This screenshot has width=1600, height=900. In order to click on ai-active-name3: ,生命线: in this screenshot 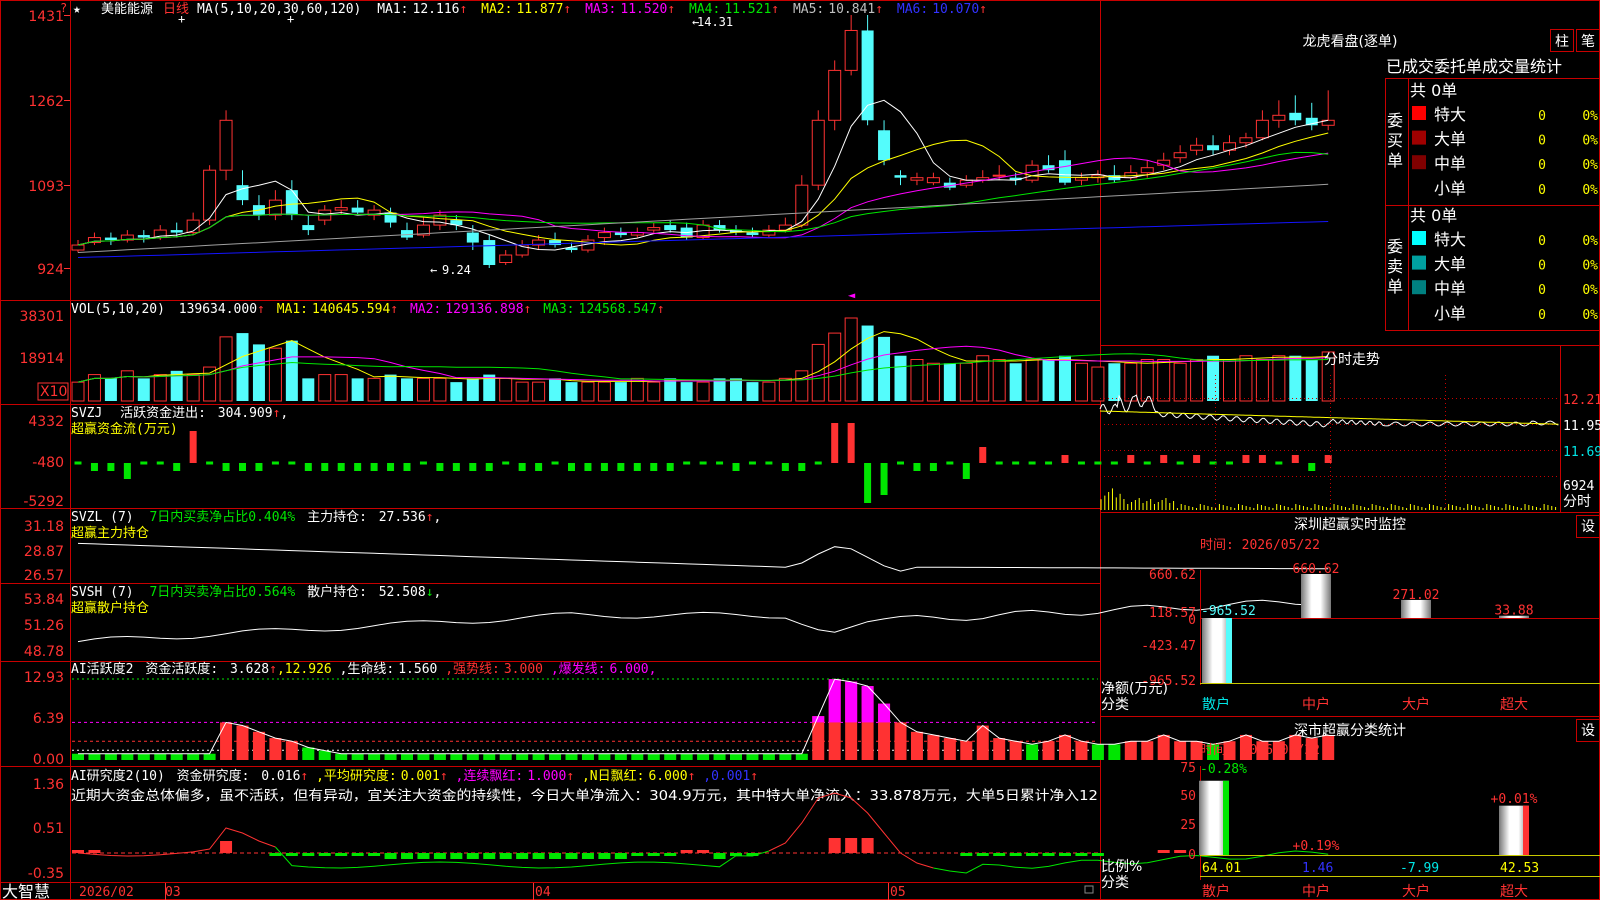, I will do `click(367, 669)`.